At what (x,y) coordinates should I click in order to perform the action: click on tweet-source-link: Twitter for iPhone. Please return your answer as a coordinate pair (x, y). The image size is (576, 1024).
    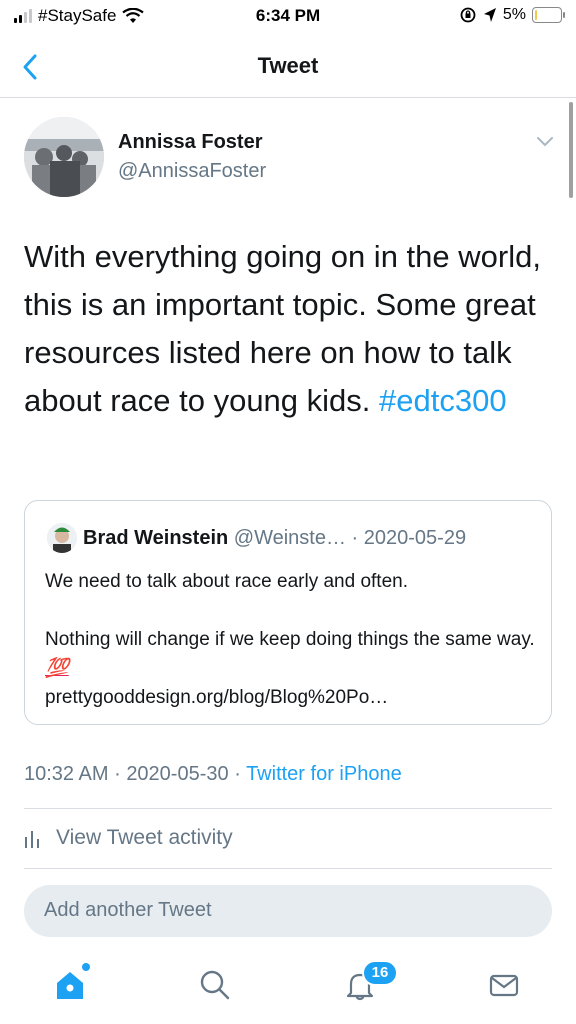
    Looking at the image, I should click on (324, 774).